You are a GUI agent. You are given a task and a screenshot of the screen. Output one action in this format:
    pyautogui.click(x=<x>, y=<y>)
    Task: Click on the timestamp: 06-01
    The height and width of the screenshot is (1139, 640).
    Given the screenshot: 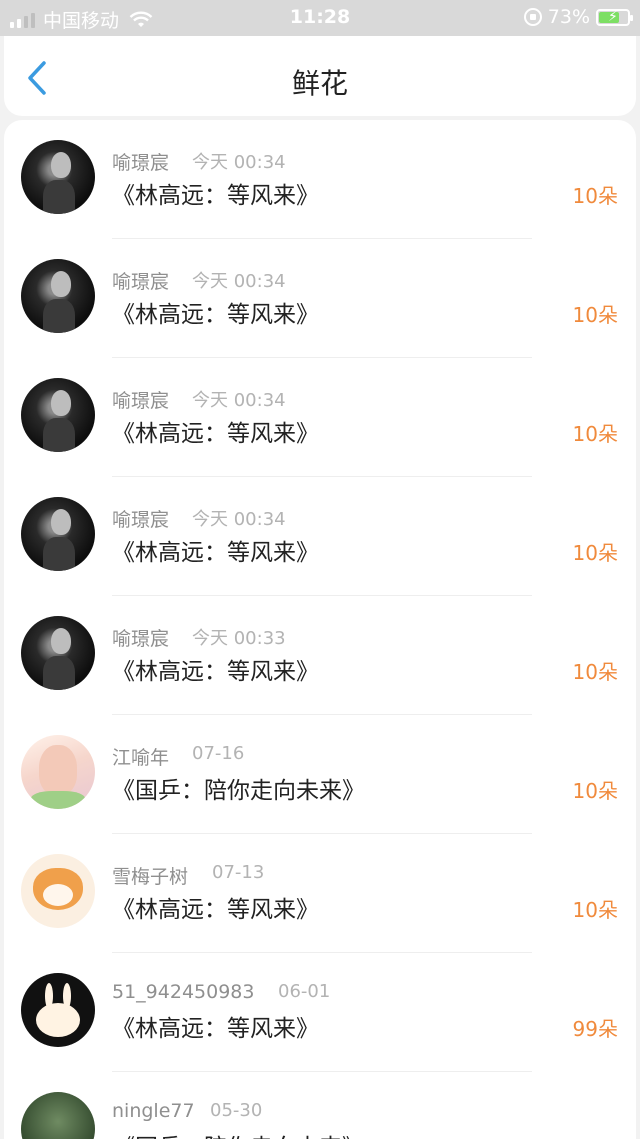 What is the action you would take?
    pyautogui.click(x=304, y=991)
    